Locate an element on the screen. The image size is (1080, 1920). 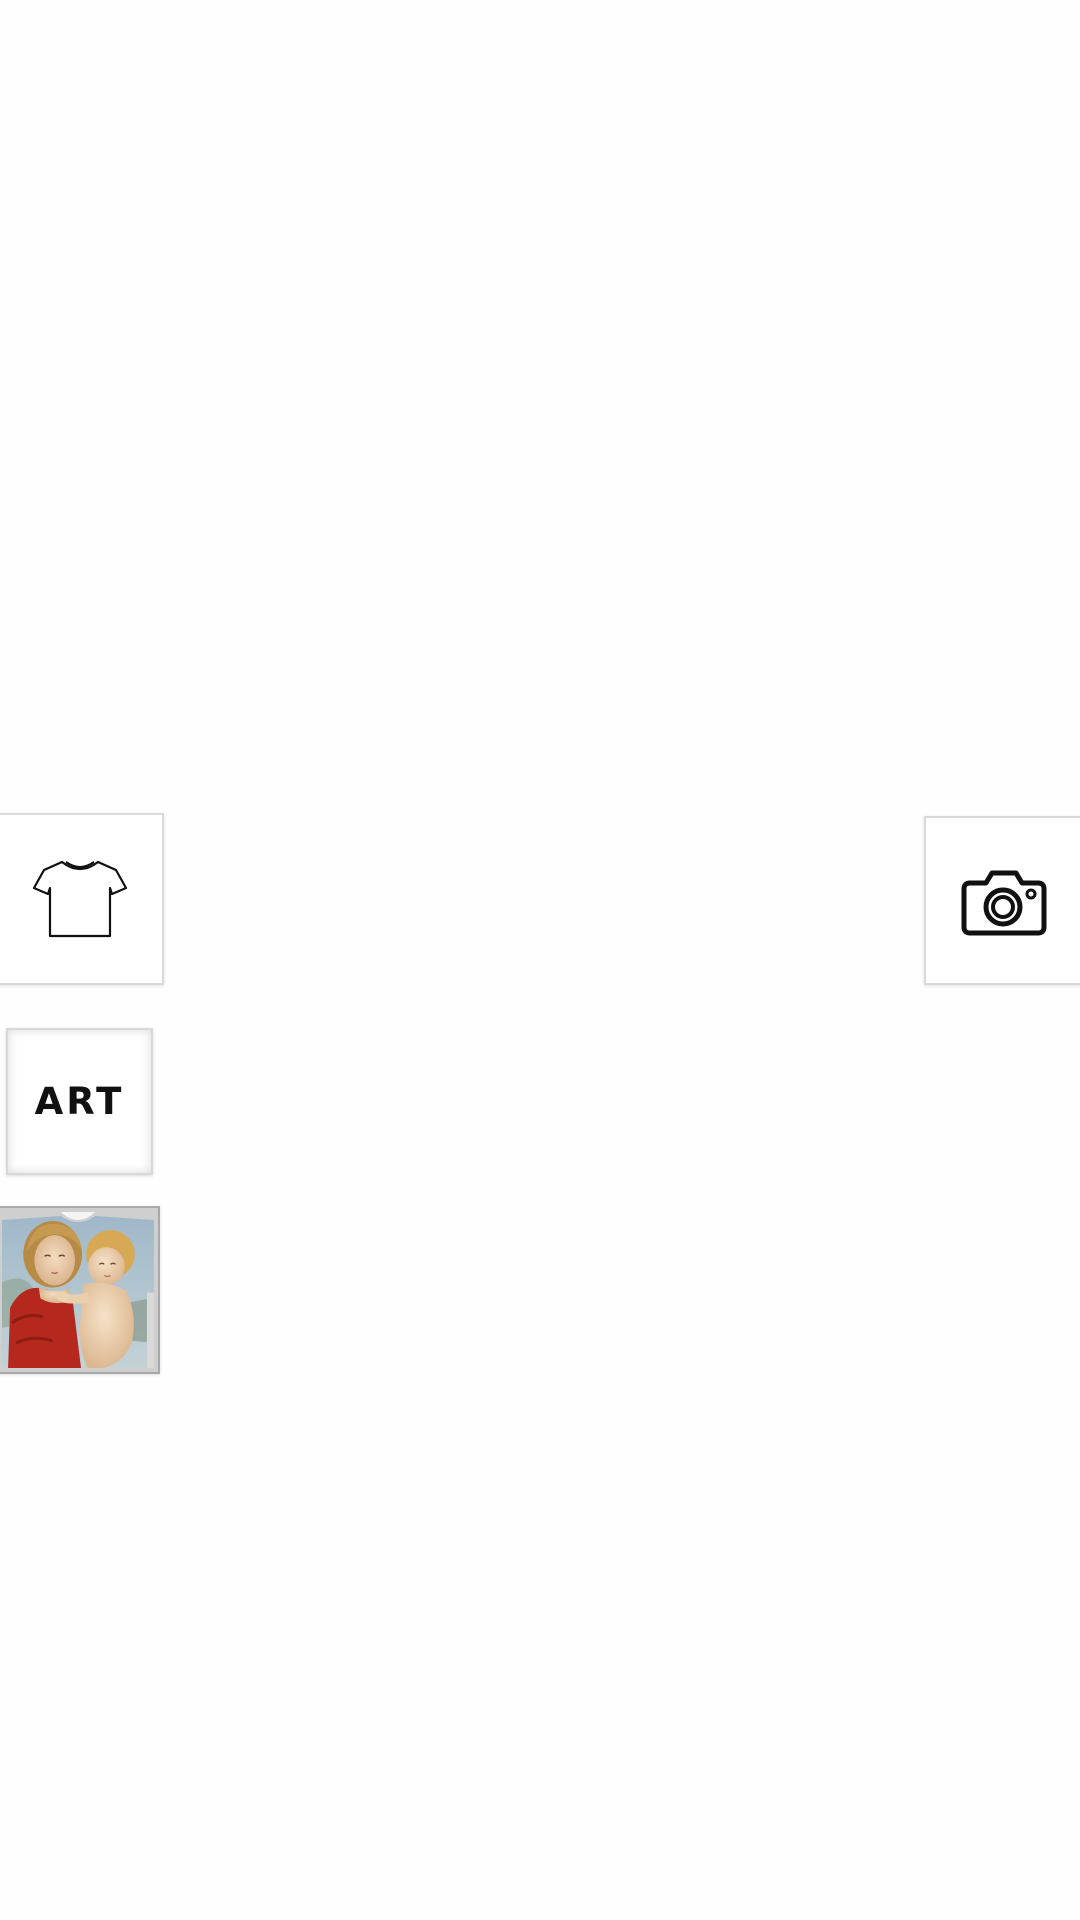
t-shirt-icon is located at coordinates (80, 899).